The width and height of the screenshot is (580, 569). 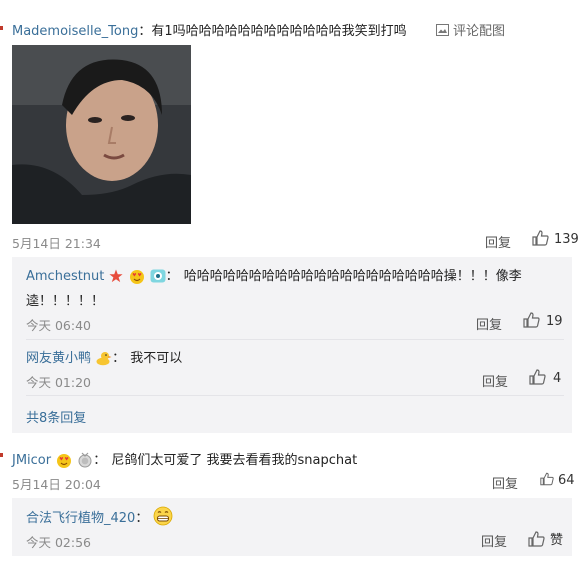 I want to click on reply-time: 今天 06:40, so click(x=58, y=325).